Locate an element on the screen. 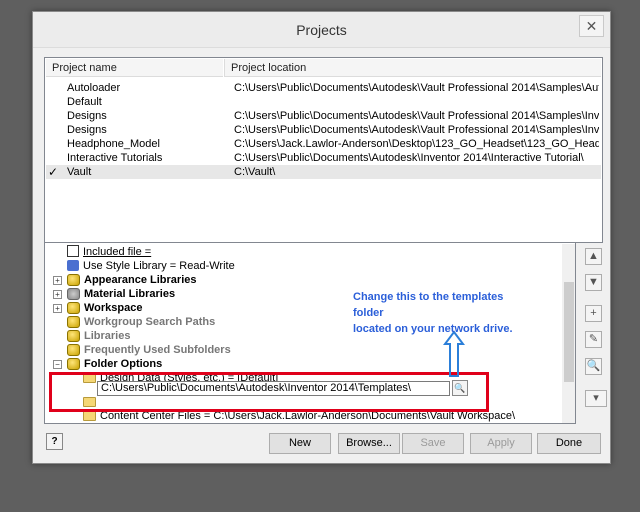 The height and width of the screenshot is (512, 640). scrollbar-thumb is located at coordinates (569, 332).